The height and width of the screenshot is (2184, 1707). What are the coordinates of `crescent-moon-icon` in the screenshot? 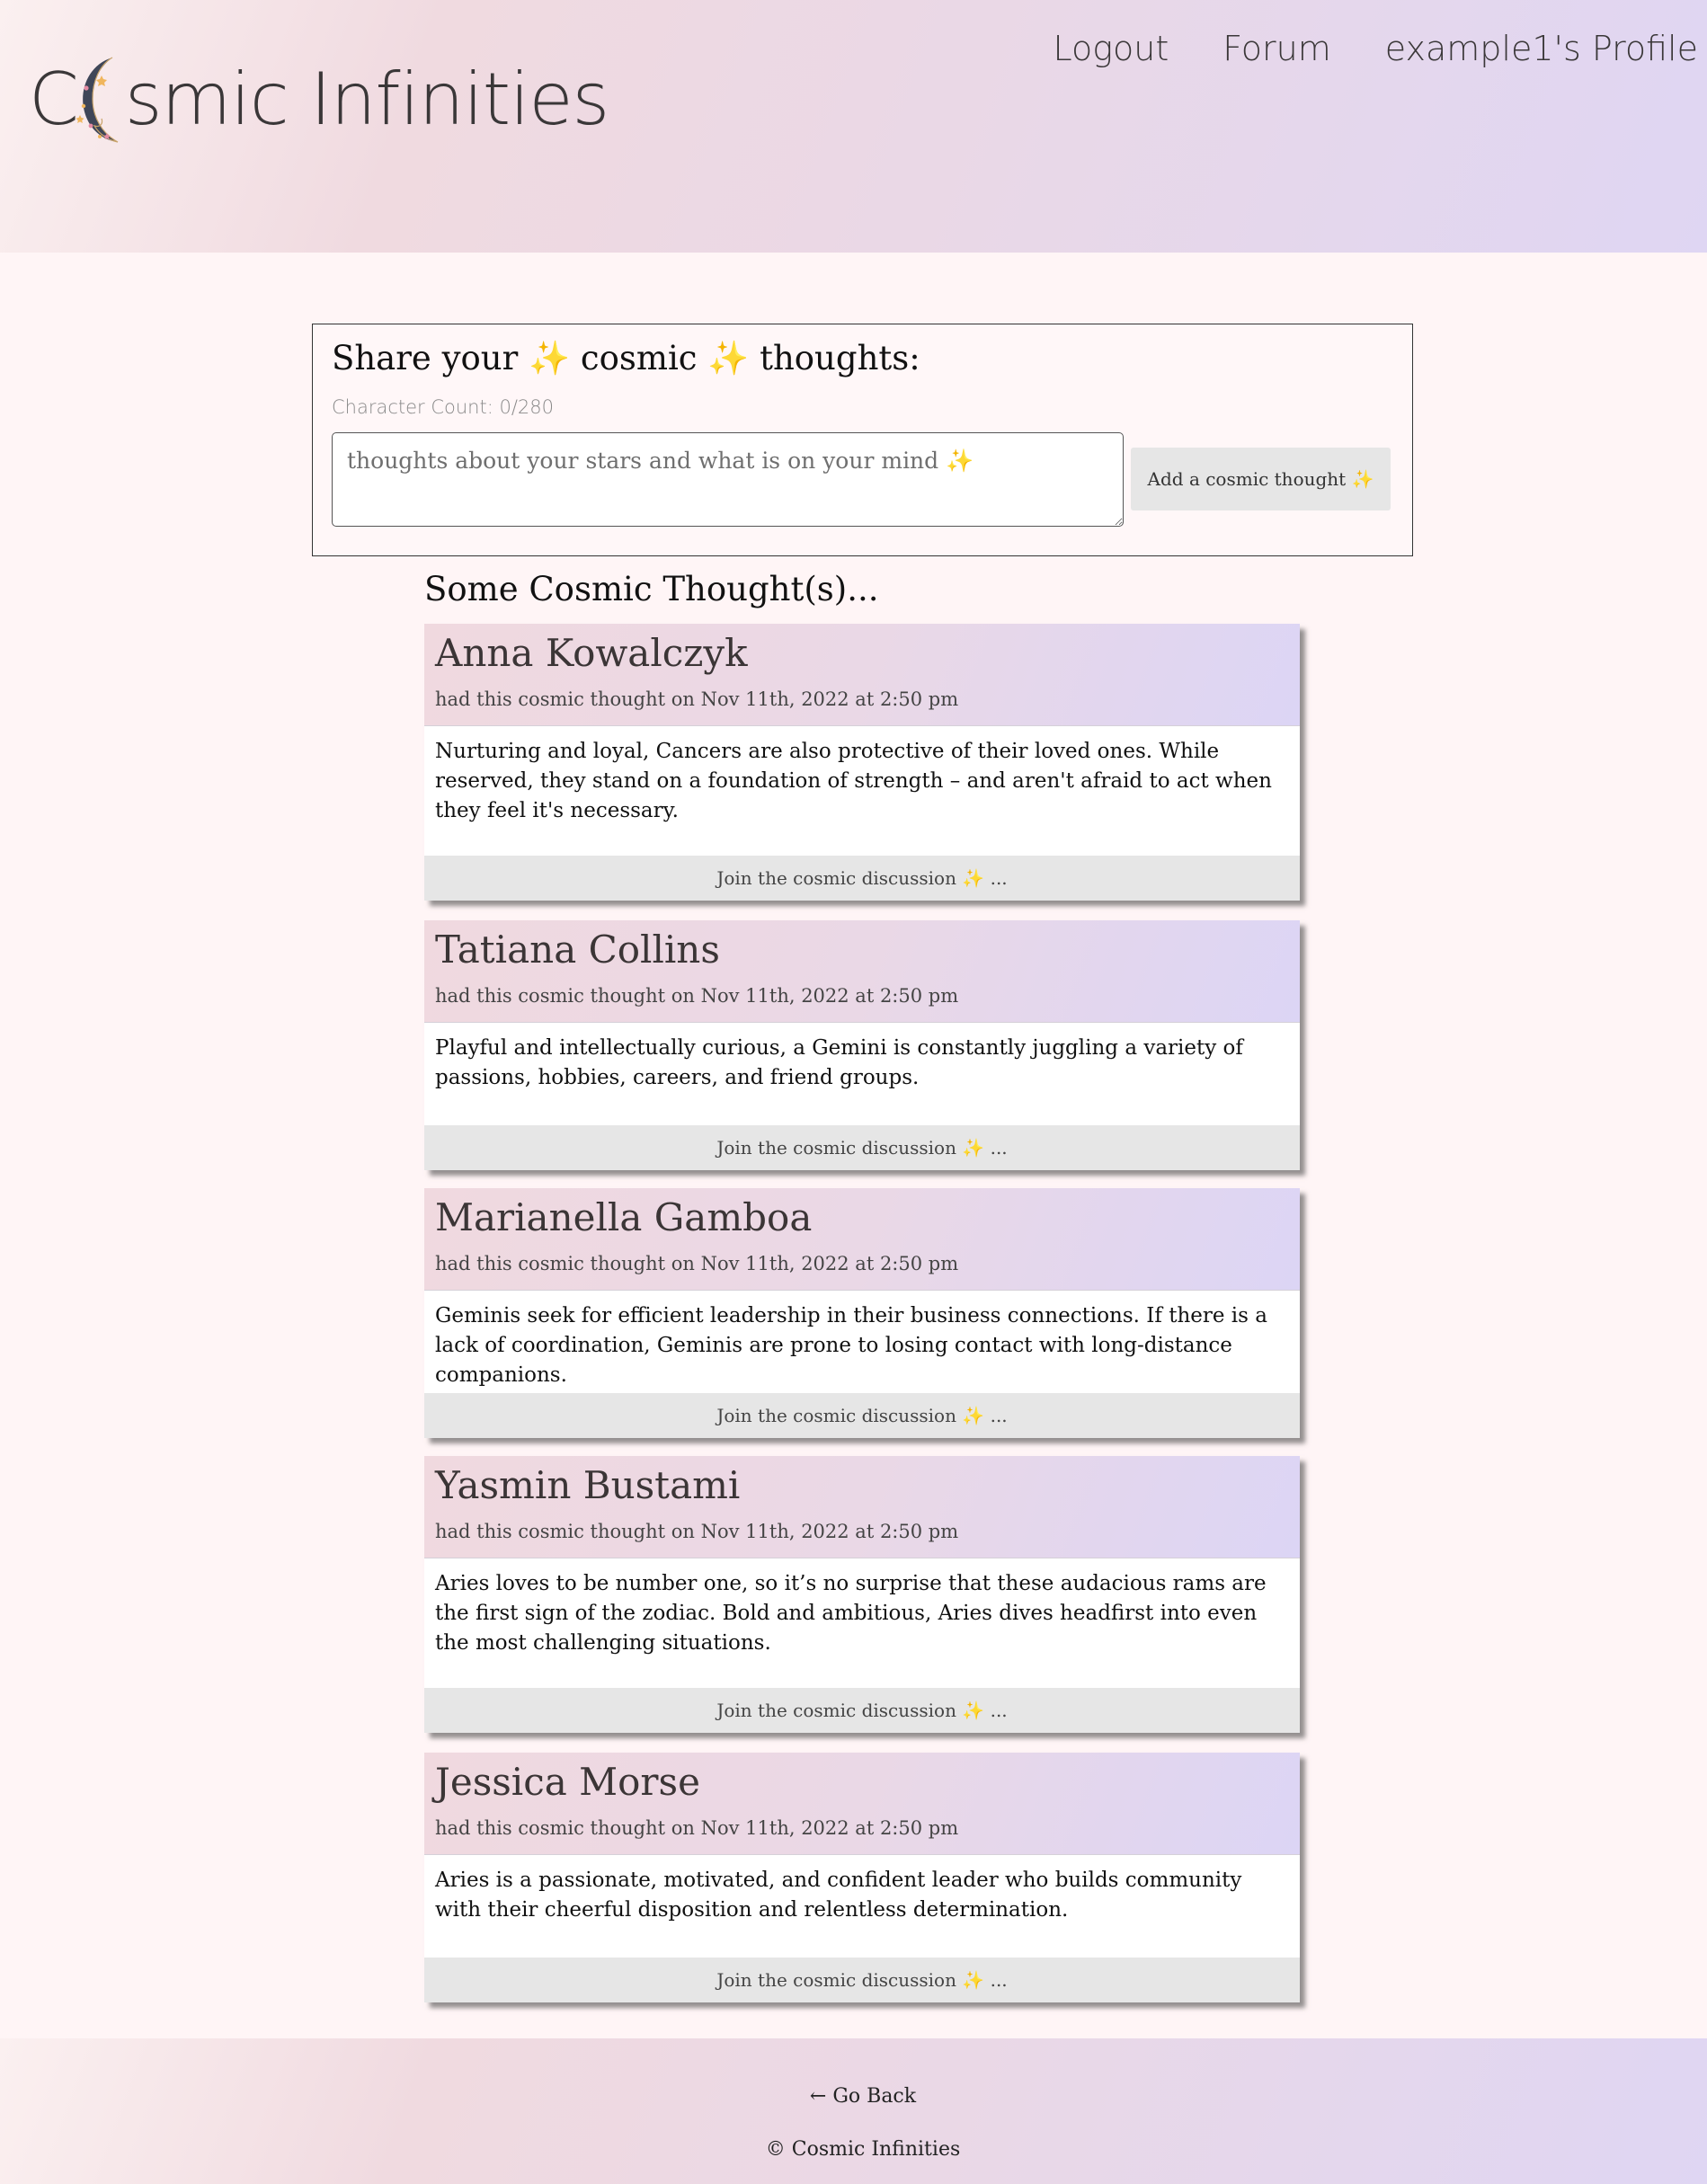 It's located at (97, 100).